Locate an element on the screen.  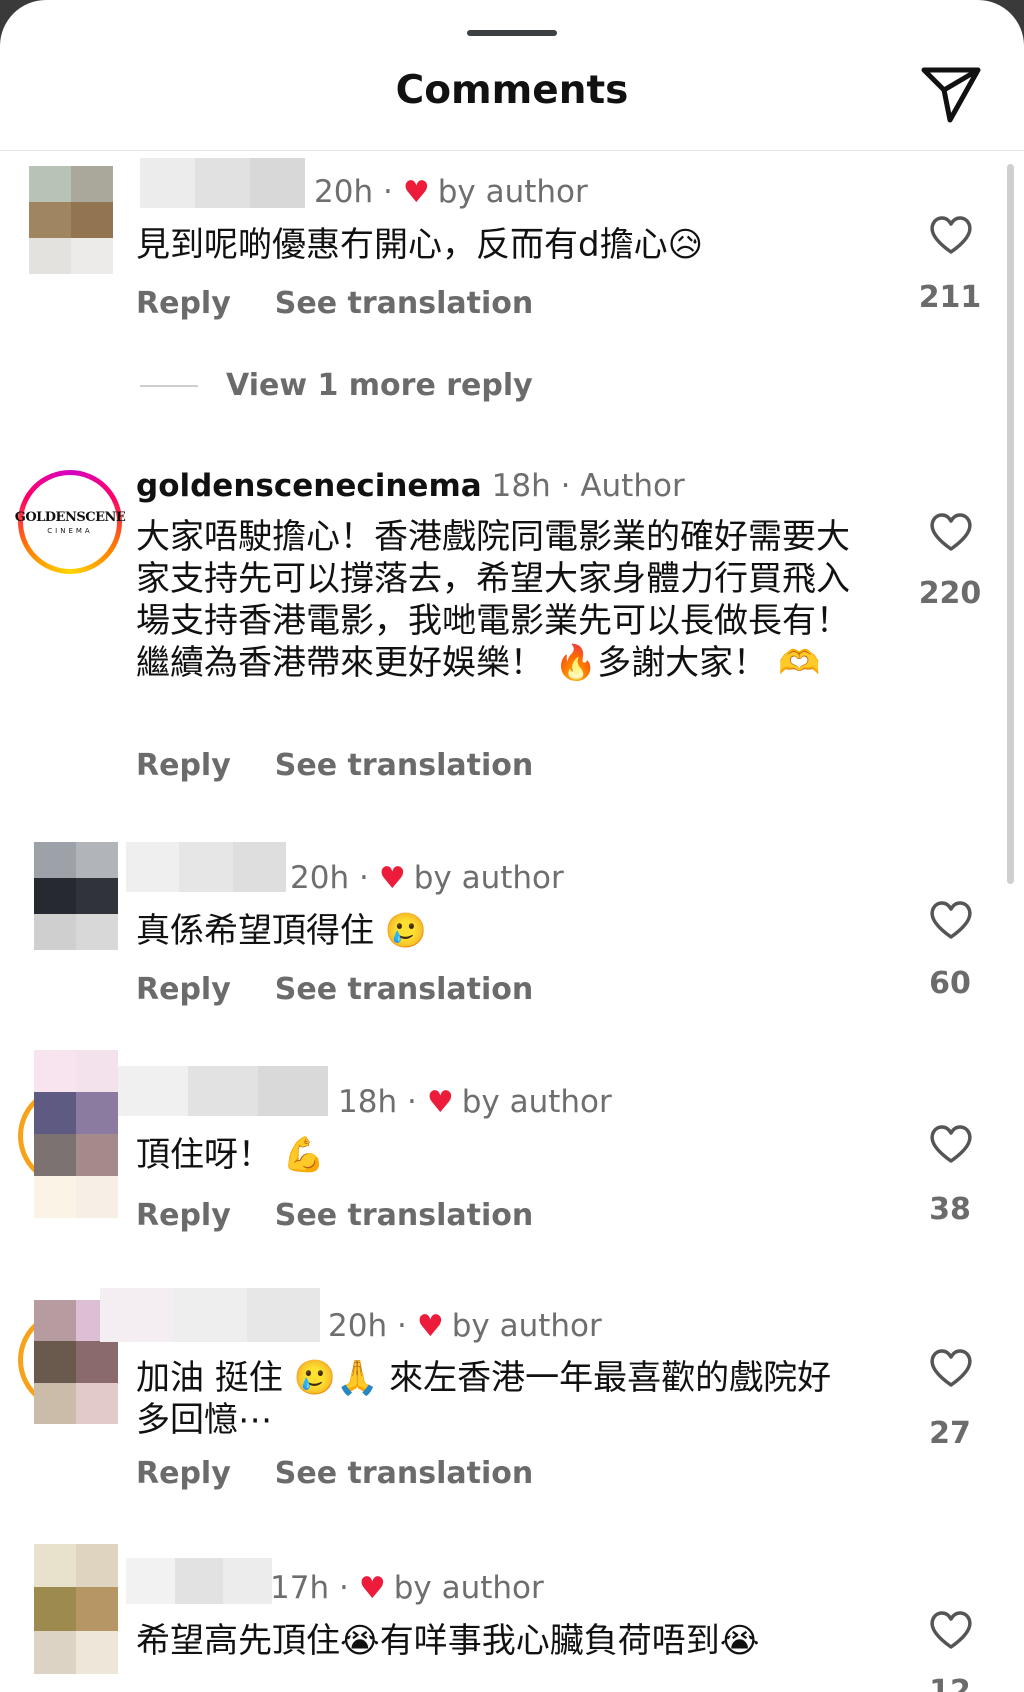
like-count: 12 is located at coordinates (950, 1683).